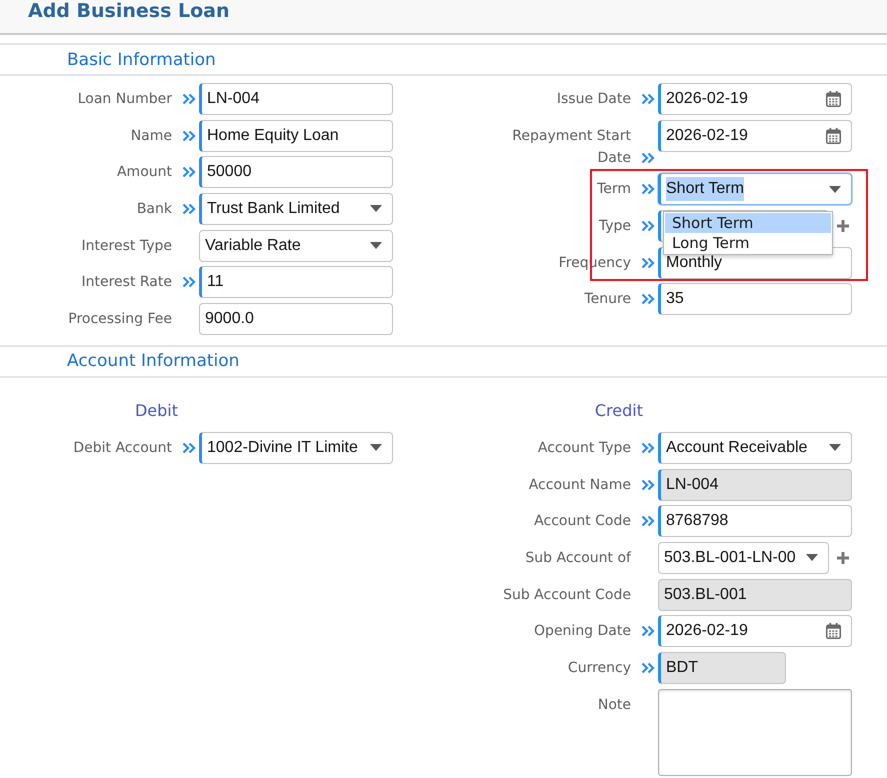  Describe the element at coordinates (599, 668) in the screenshot. I see `field-label: Currency` at that location.